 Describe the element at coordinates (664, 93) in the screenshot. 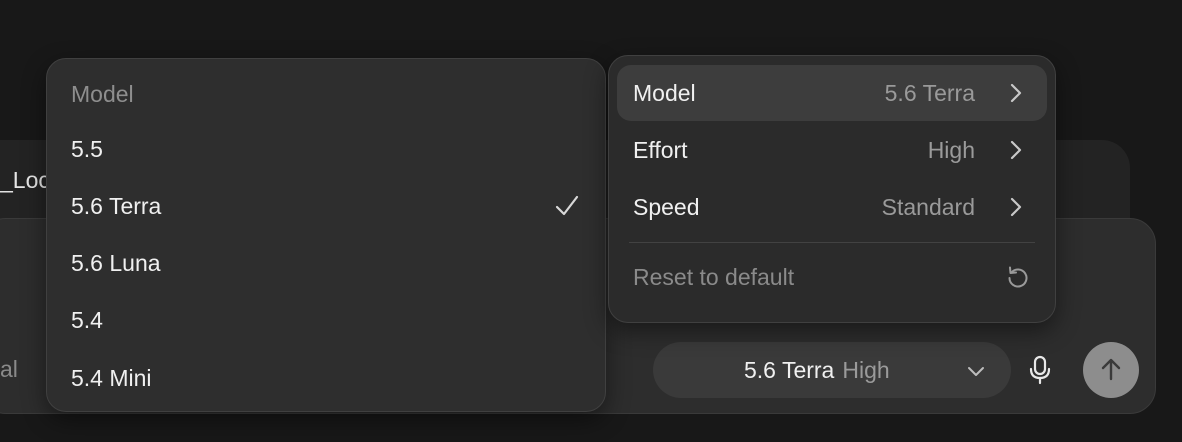

I see `settings-item-label: Model` at that location.